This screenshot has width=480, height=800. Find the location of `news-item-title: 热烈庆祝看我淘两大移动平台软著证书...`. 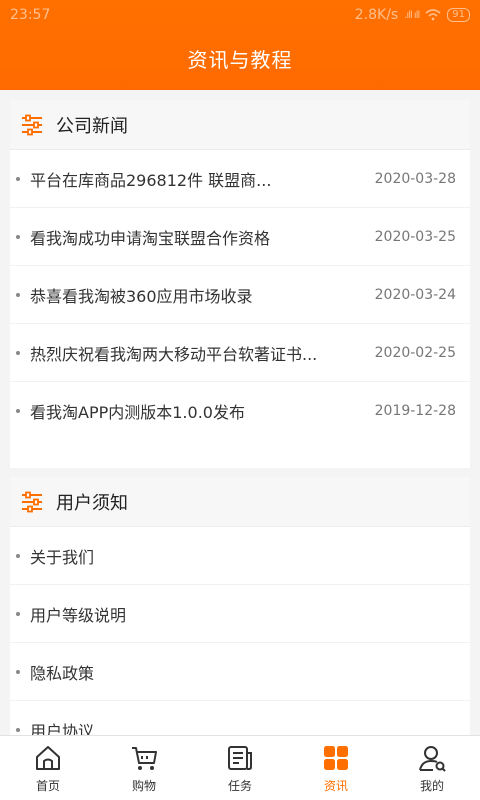

news-item-title: 热烈庆祝看我淘两大移动平台软著证书... is located at coordinates (174, 354).